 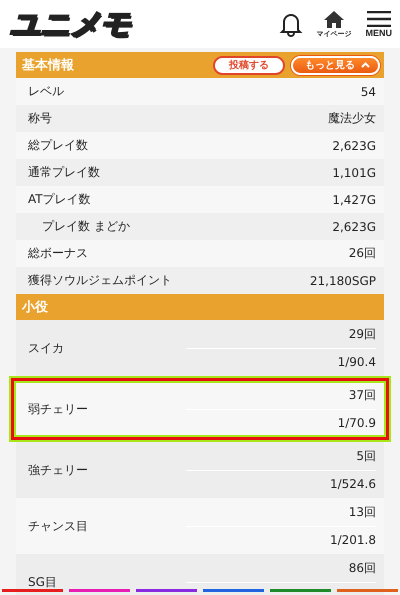 What do you see at coordinates (59, 199) in the screenshot?
I see `stat-label: ATプレイ数` at bounding box center [59, 199].